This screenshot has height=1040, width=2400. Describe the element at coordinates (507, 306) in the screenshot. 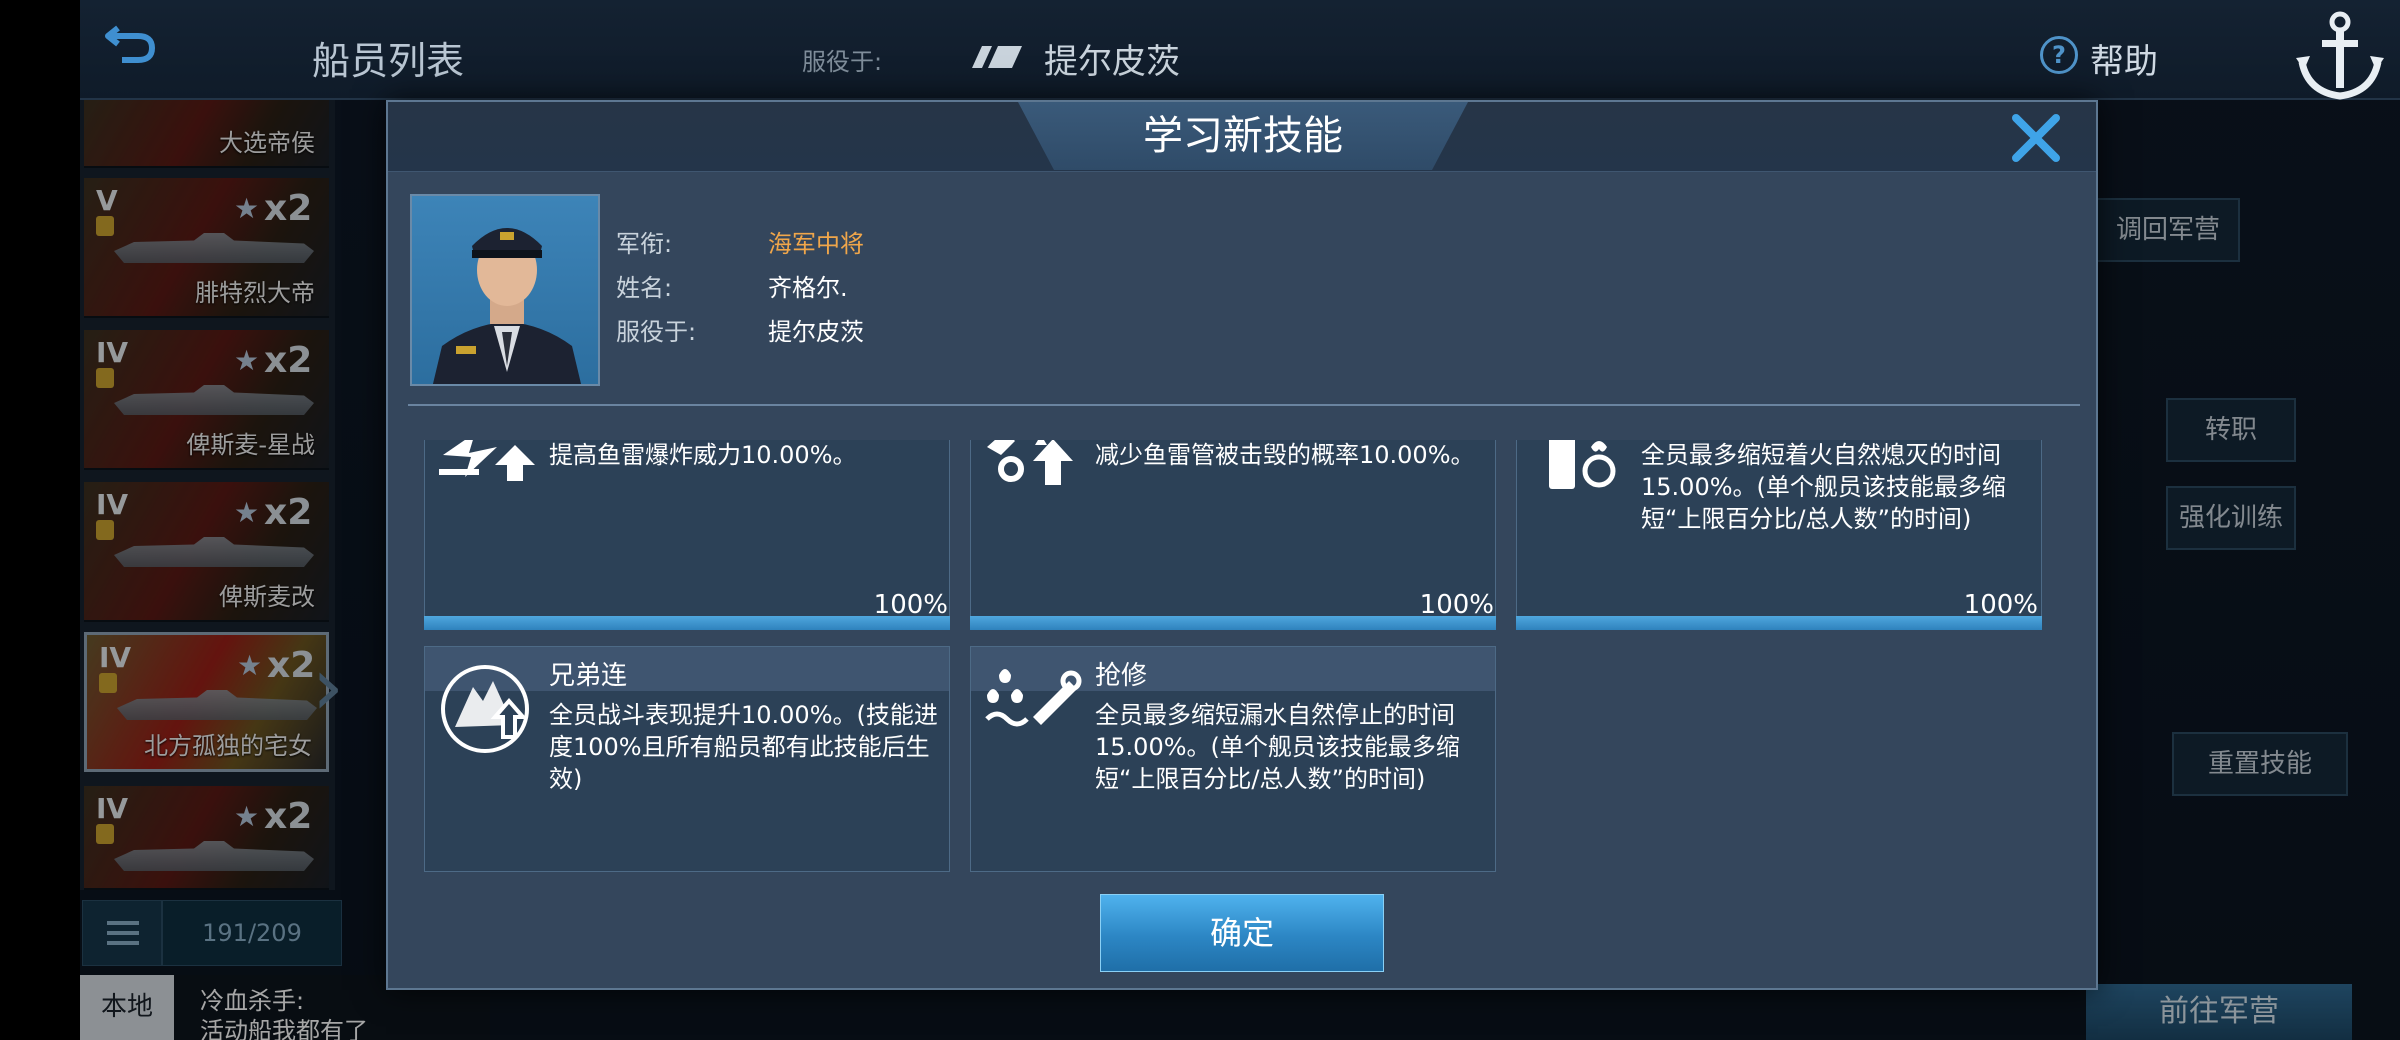

I see `officer-figure-icon` at that location.